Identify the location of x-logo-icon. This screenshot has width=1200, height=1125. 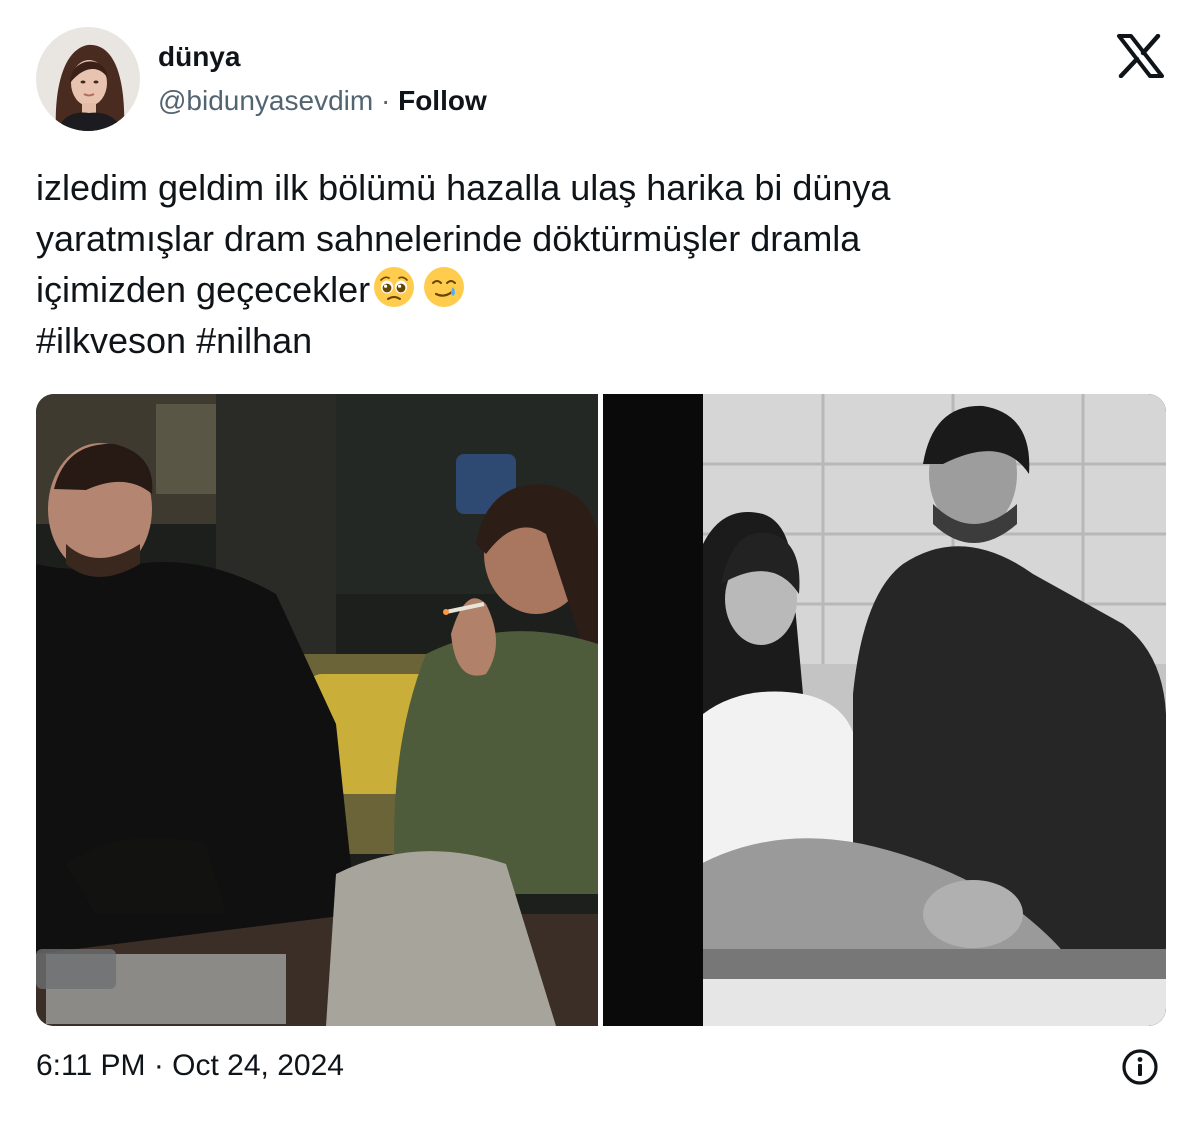
(1140, 56).